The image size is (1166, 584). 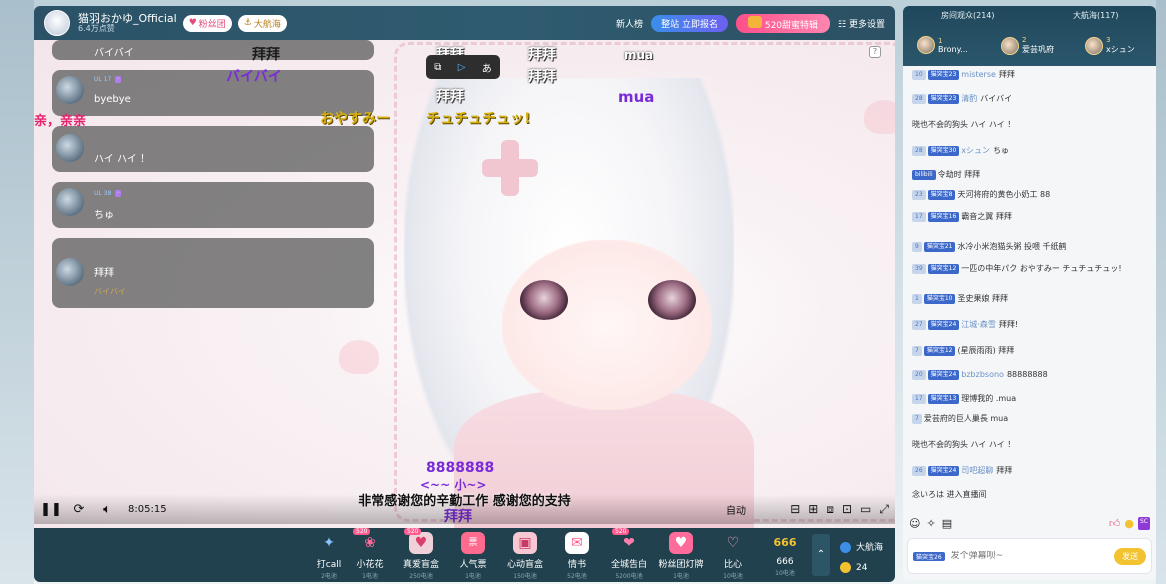 I want to click on rank-item: 2 爱芸巩府, so click(x=1027, y=45).